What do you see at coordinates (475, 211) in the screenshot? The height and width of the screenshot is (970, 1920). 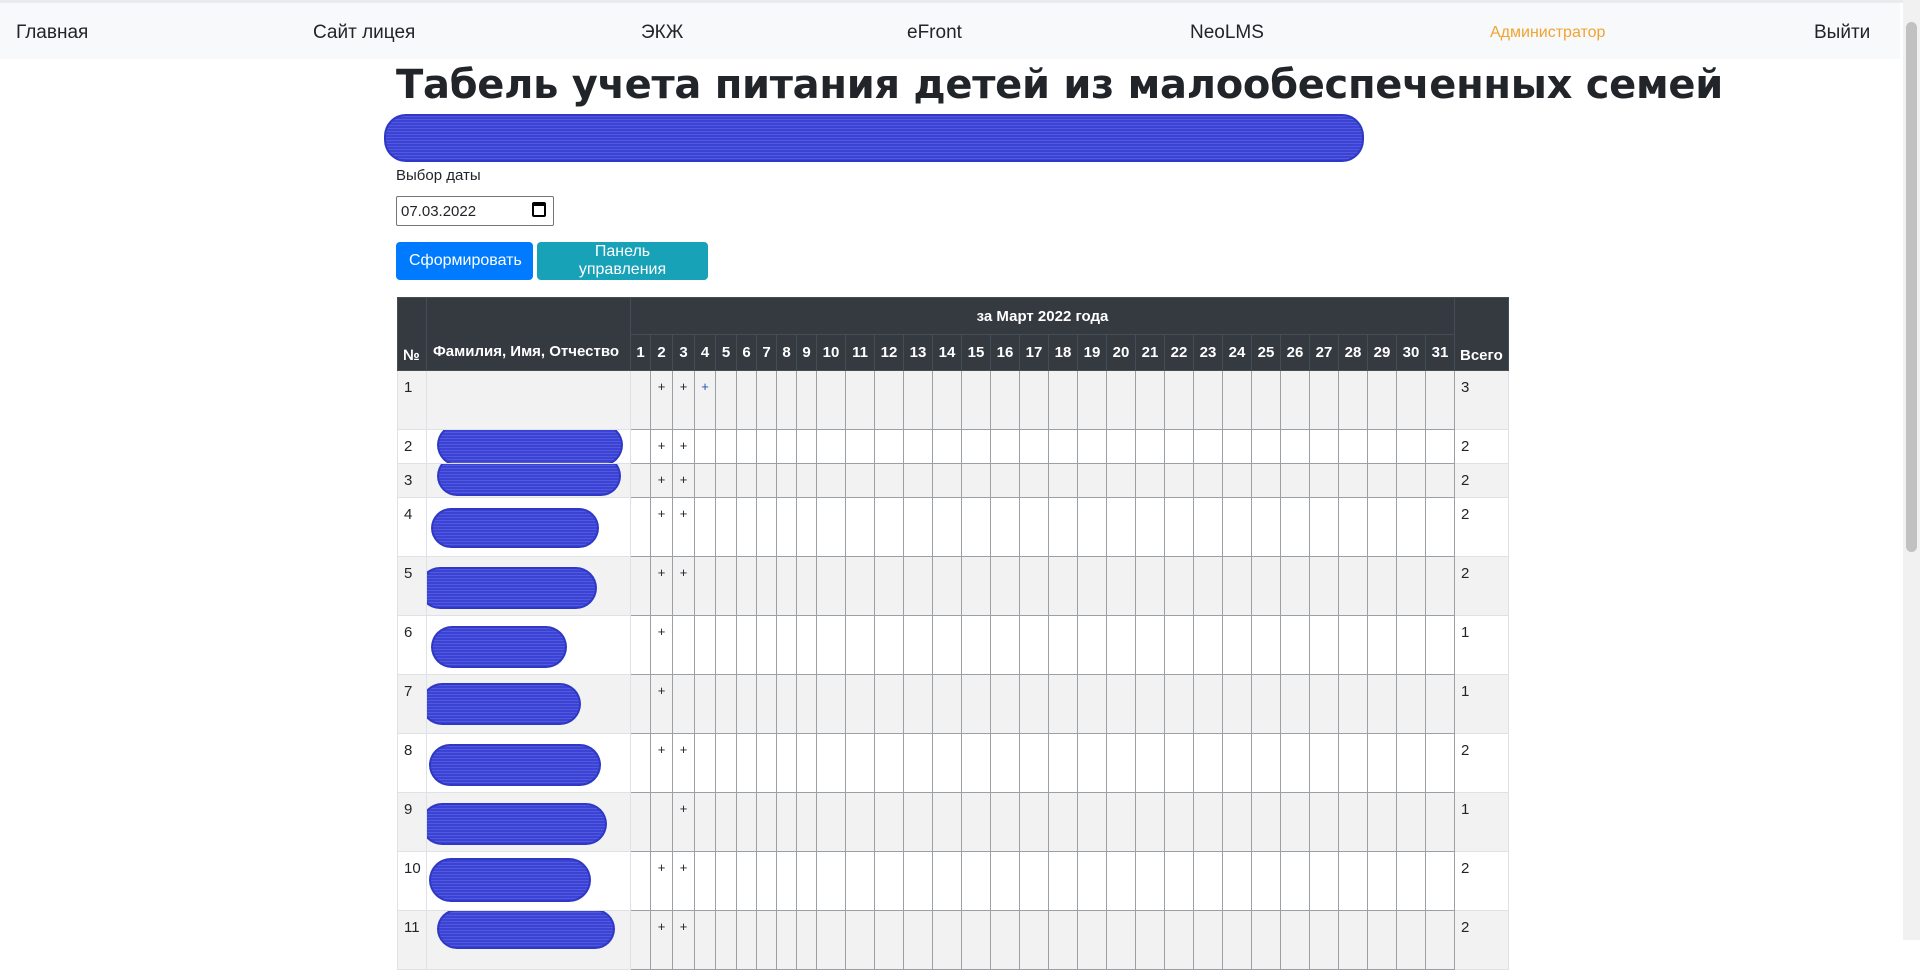 I see `date-input` at bounding box center [475, 211].